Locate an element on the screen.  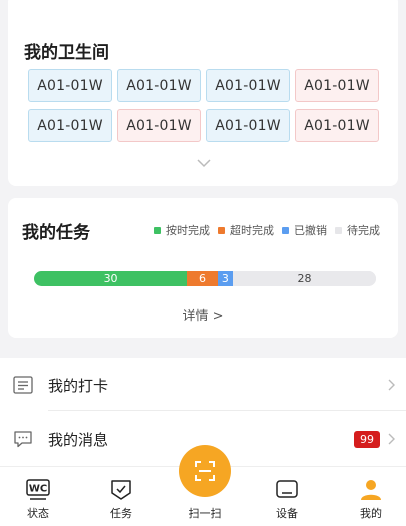
tab-device: 设备 is located at coordinates (287, 499).